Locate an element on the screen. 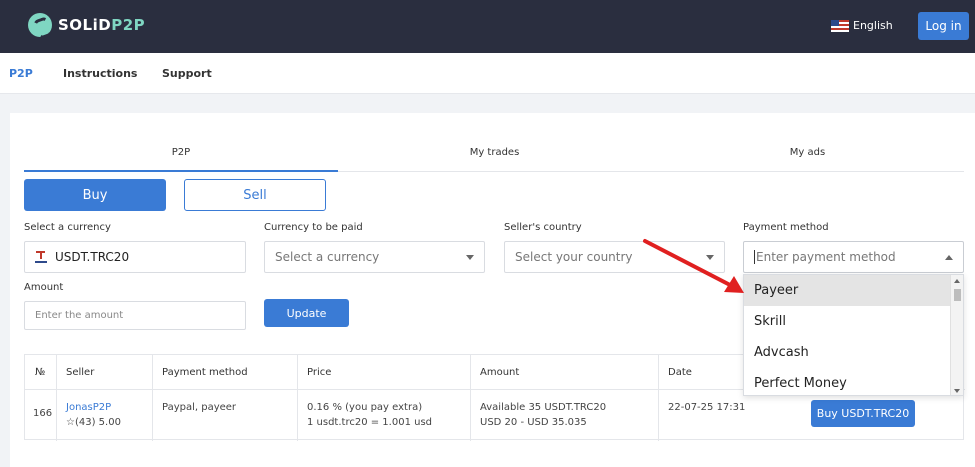 This screenshot has height=467, width=975. logo-icon is located at coordinates (40, 25).